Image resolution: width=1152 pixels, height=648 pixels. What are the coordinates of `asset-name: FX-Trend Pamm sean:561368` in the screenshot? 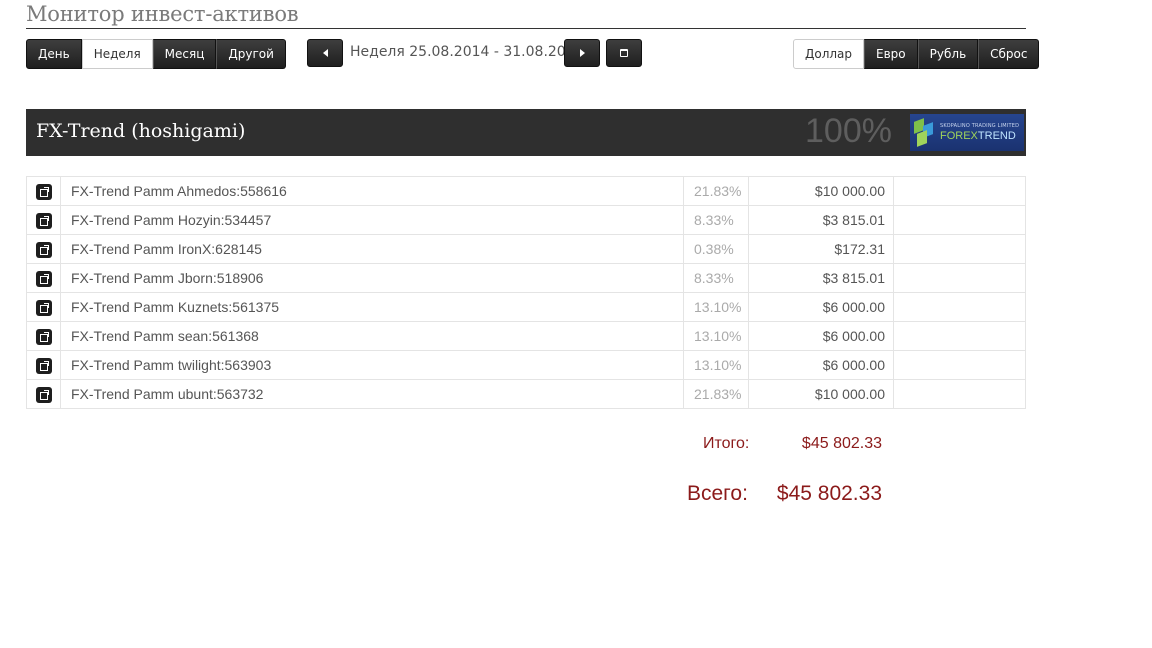 It's located at (372, 336).